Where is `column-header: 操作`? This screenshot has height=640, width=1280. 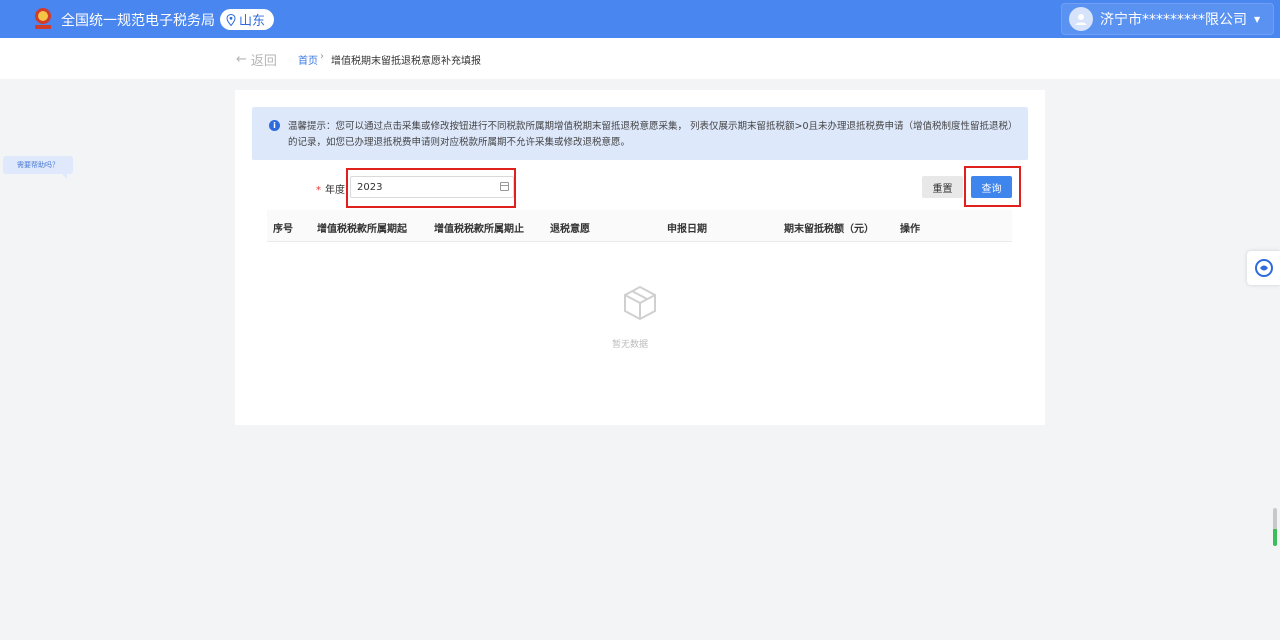
column-header: 操作 is located at coordinates (910, 229).